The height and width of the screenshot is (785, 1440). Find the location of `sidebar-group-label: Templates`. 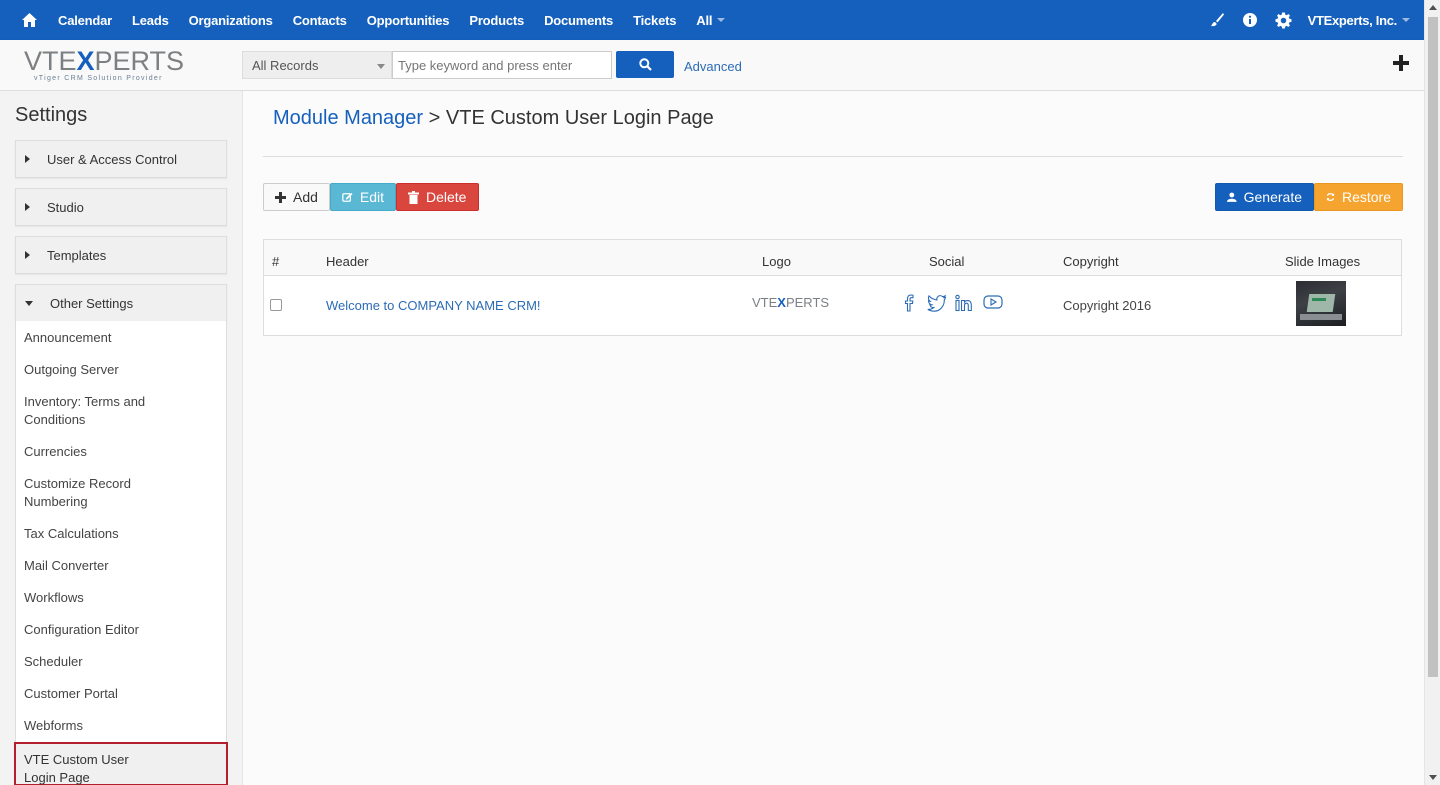

sidebar-group-label: Templates is located at coordinates (77, 255).